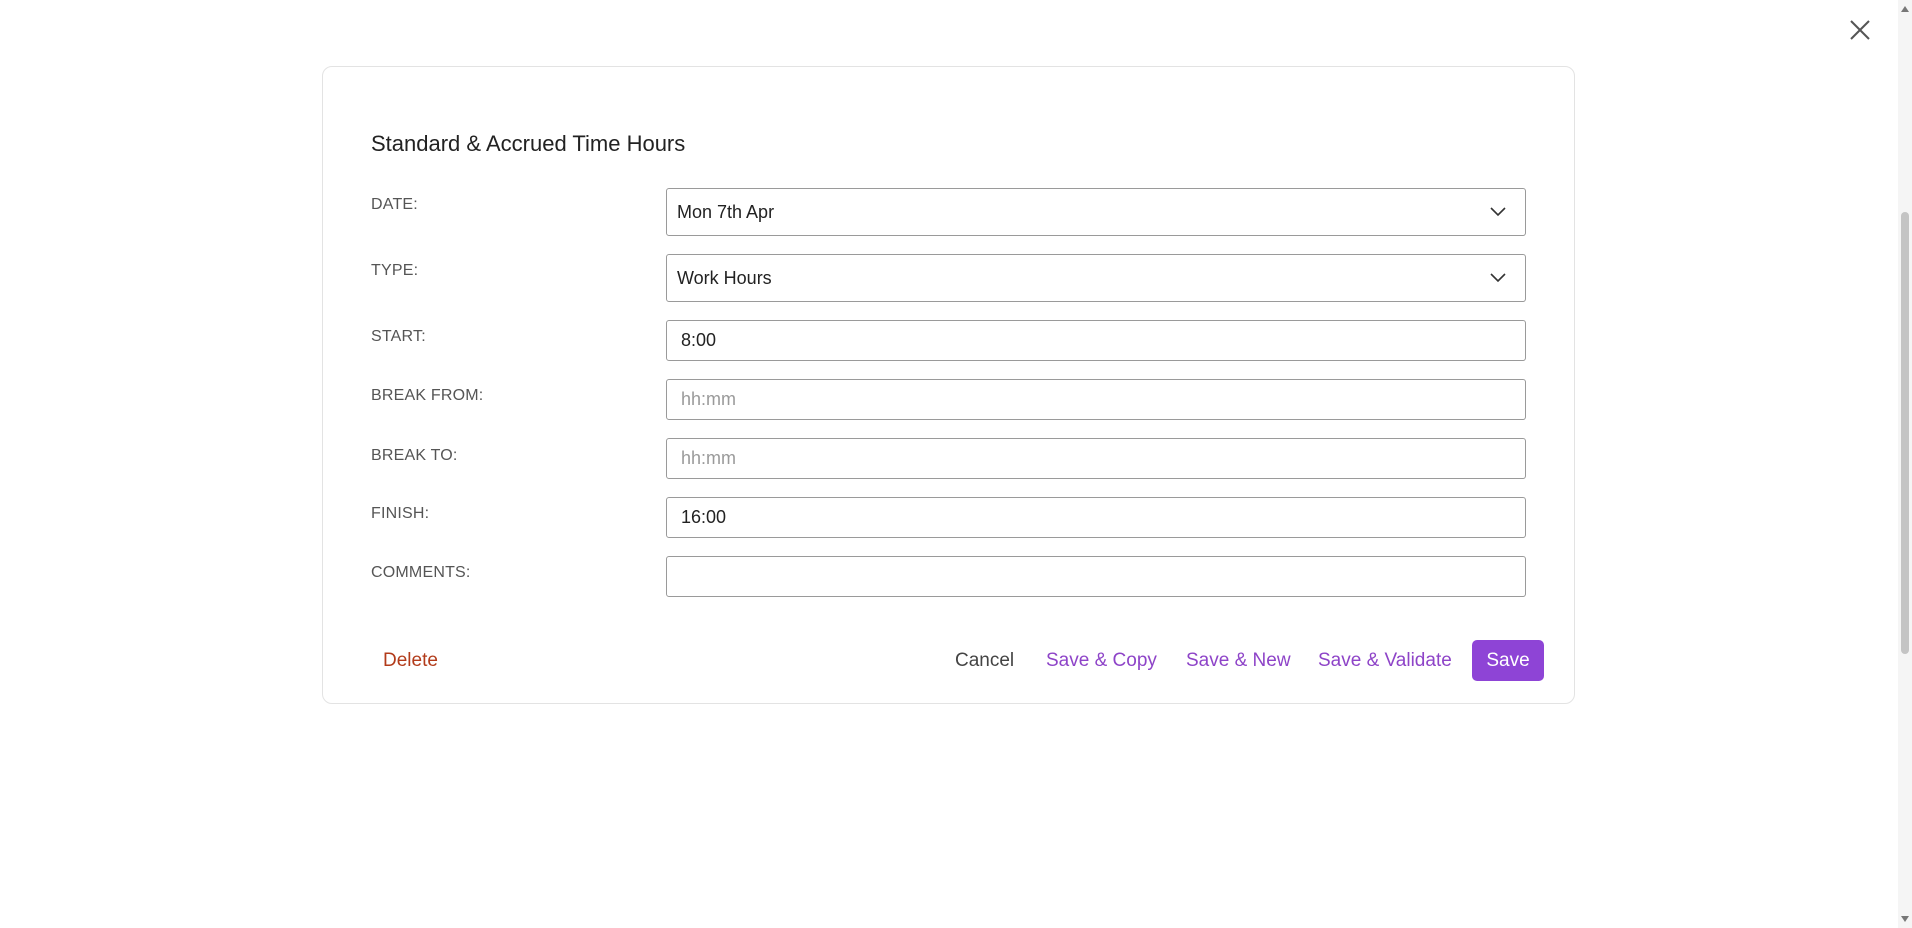  I want to click on date-row: DATE: Mon 7th Apr, so click(948, 212).